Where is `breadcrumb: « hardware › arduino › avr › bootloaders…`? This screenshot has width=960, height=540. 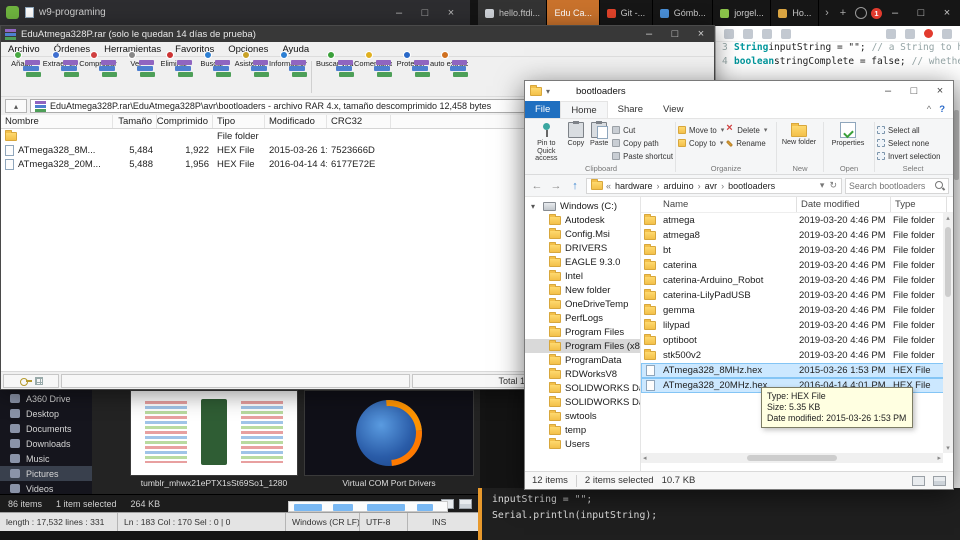 breadcrumb: « hardware › arduino › avr › bootloaders… is located at coordinates (714, 185).